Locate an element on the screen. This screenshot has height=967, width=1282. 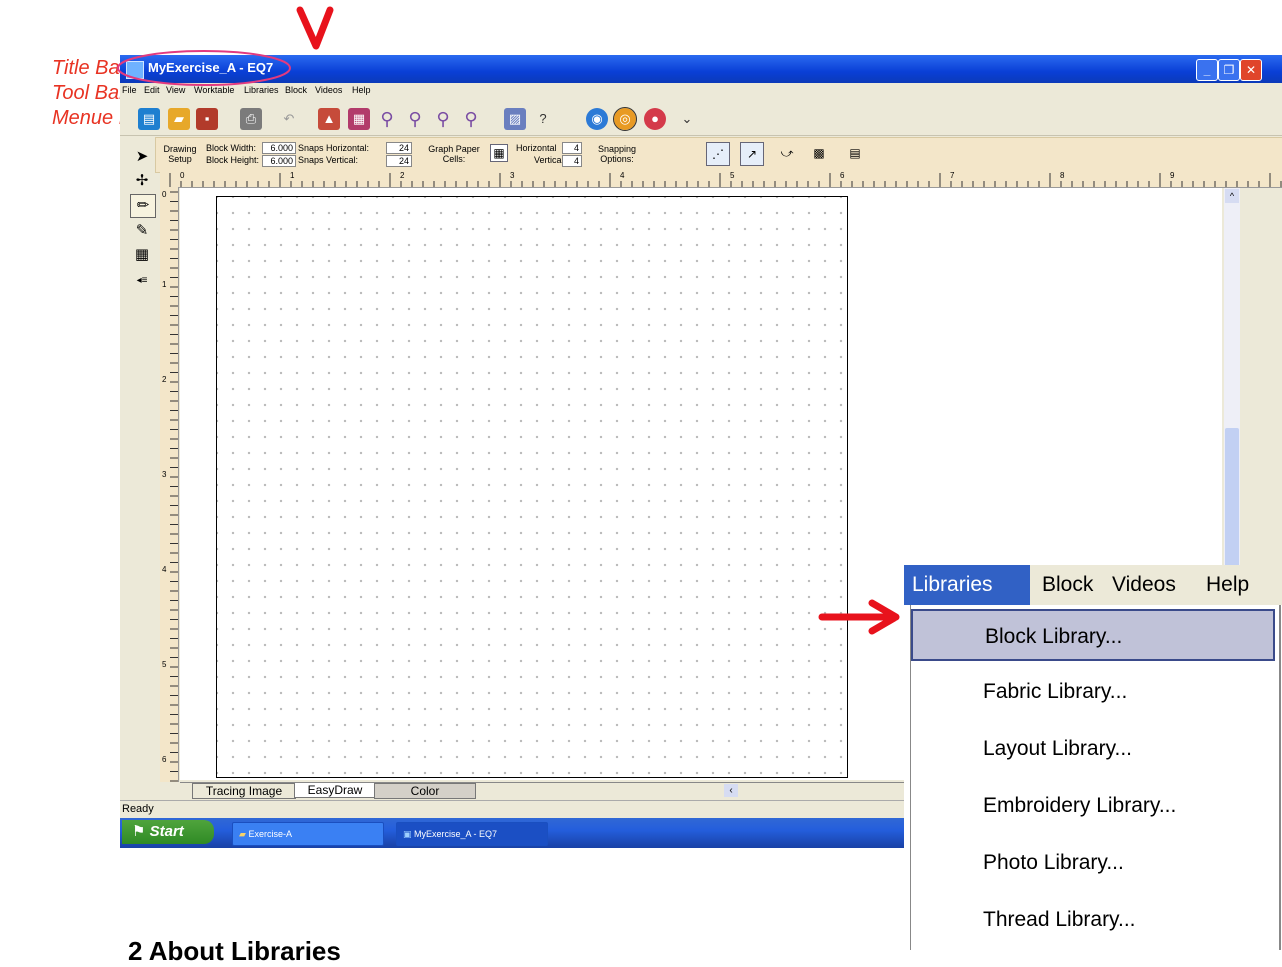
menu-arrow-icon is located at coordinates (315, 28).